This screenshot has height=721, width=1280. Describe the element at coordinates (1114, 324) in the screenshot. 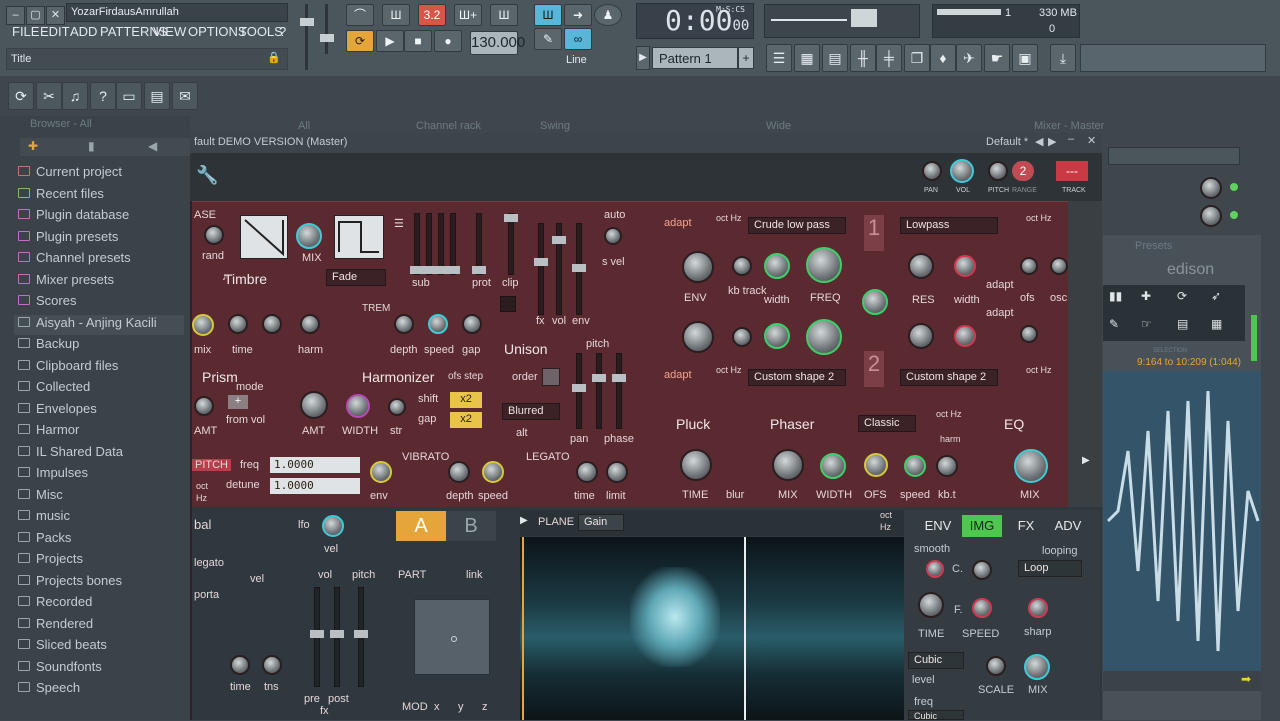

I see `edison-pencil-icon: ✎` at that location.